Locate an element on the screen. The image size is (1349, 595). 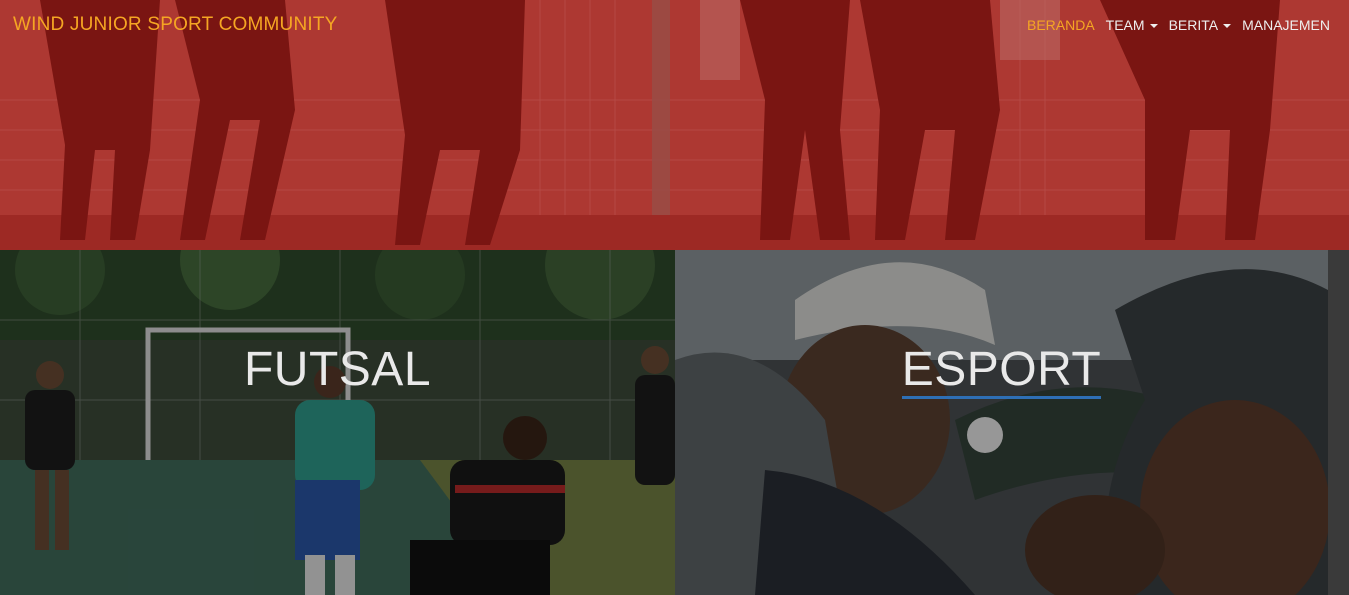
futsal-title: FUTSAL is located at coordinates (337, 369).